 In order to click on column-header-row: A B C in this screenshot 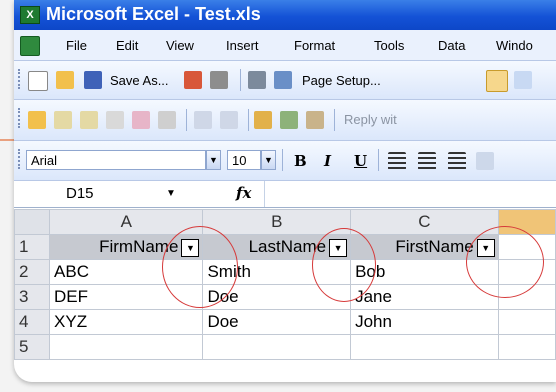, I will do `click(285, 222)`.